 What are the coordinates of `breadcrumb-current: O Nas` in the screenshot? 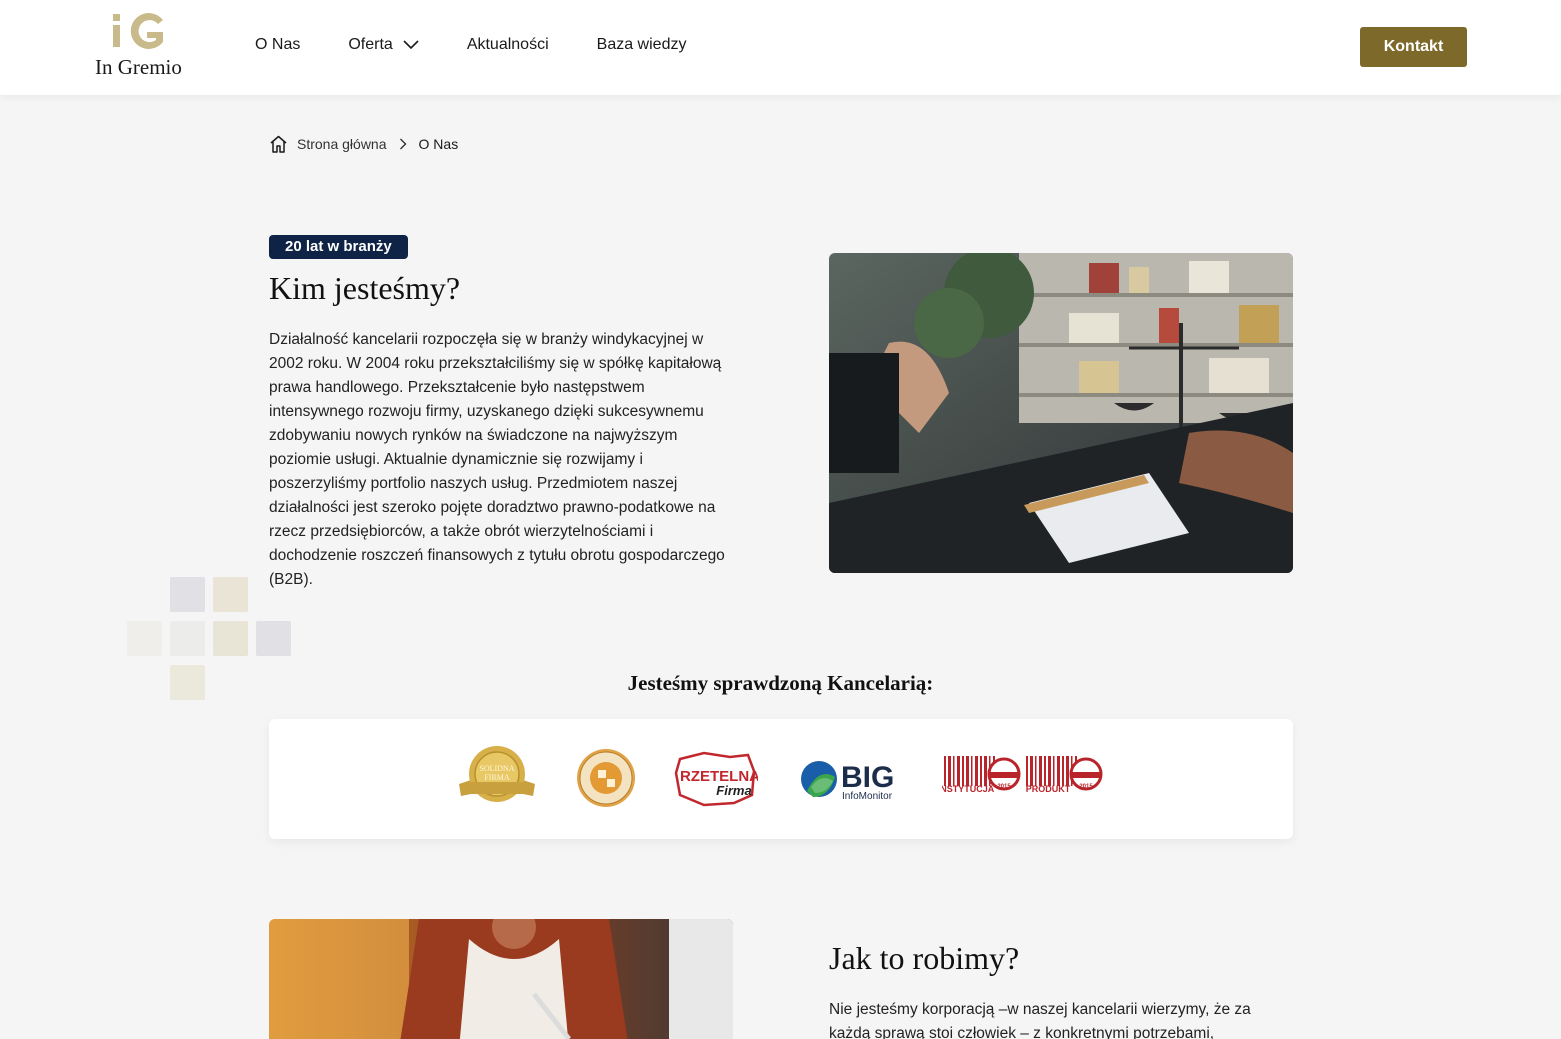 It's located at (438, 144).